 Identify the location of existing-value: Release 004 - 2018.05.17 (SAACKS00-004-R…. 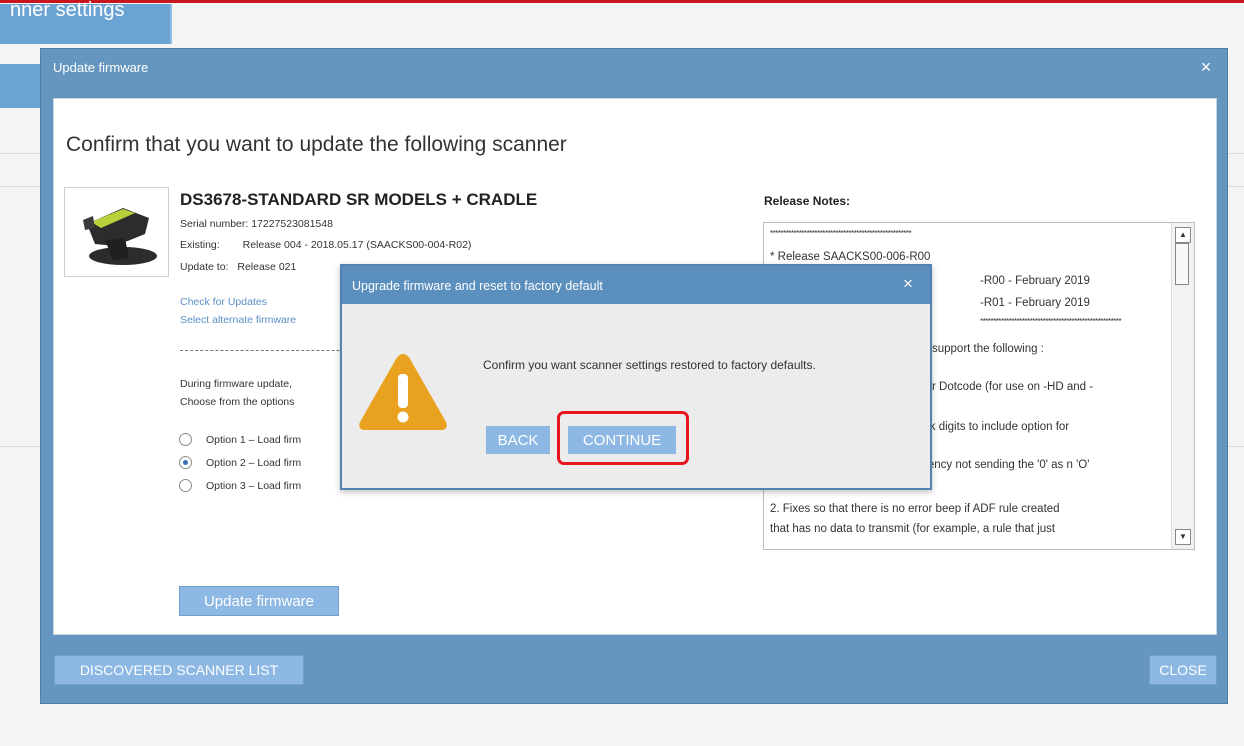
(357, 245).